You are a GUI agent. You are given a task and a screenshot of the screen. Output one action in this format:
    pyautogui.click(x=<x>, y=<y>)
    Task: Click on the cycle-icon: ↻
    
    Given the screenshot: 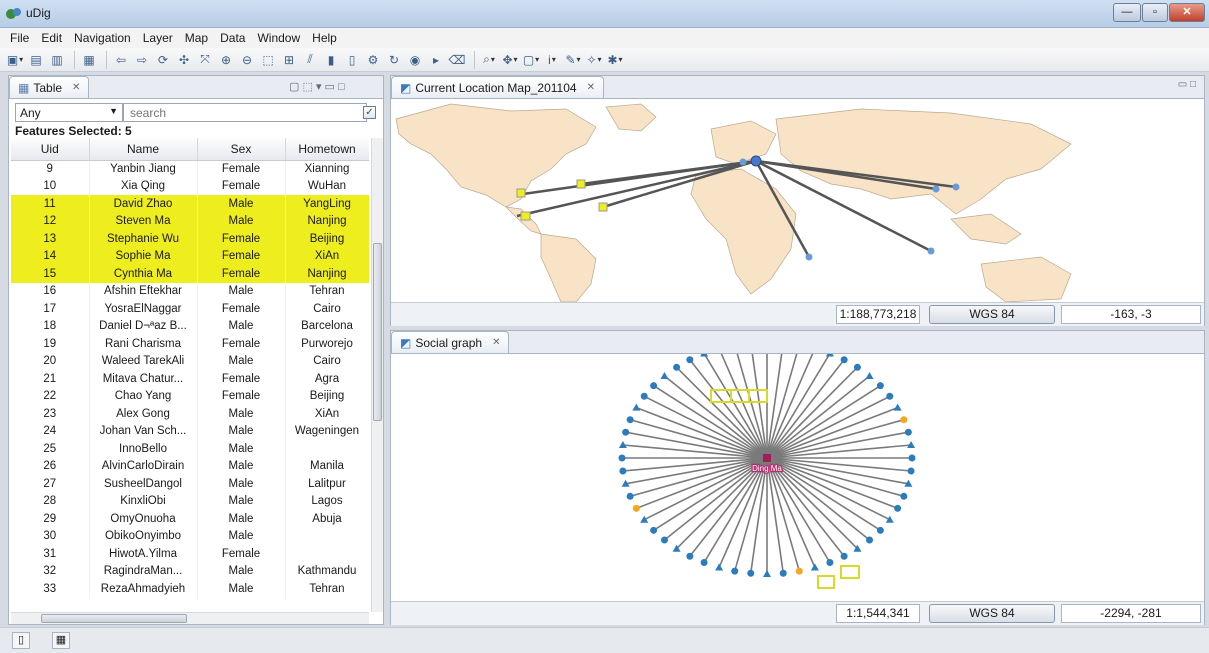 What is the action you would take?
    pyautogui.click(x=394, y=60)
    